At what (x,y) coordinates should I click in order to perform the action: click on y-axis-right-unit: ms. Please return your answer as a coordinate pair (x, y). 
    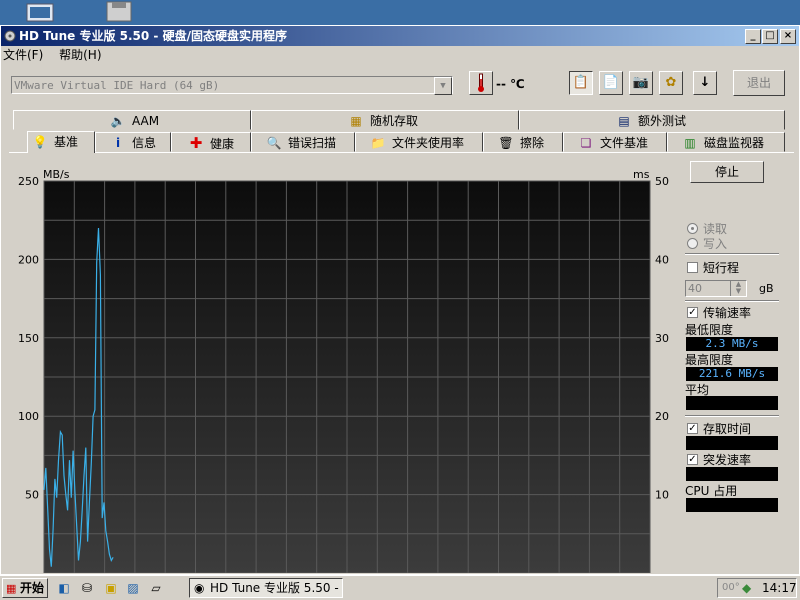
    Looking at the image, I should click on (641, 174).